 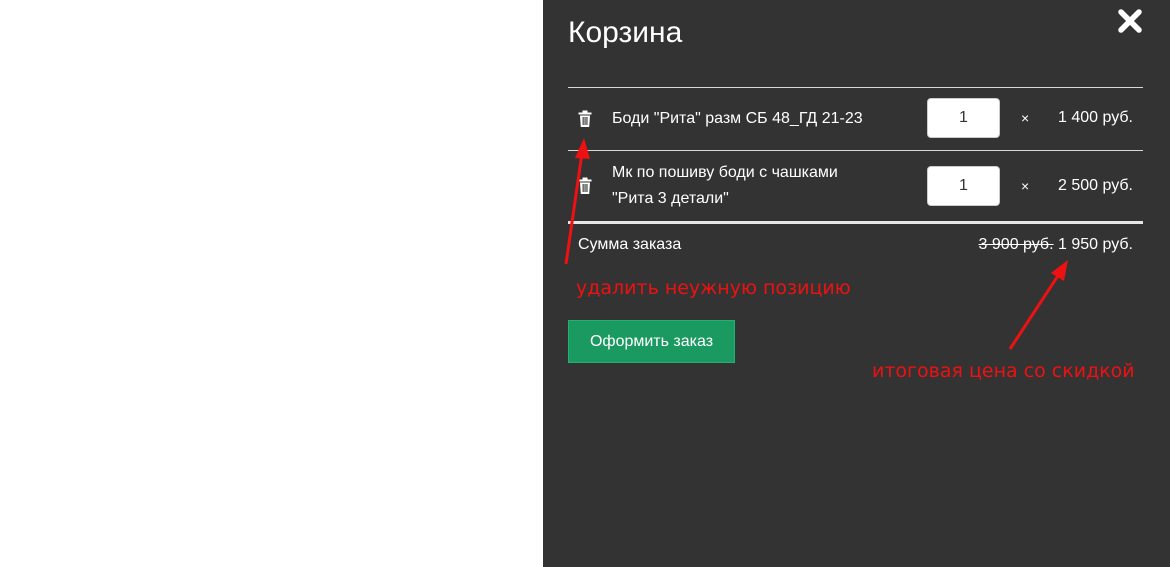 I want to click on item-name: Боди "Рита" разм СБ 48_ГД 21-23, so click(x=737, y=118).